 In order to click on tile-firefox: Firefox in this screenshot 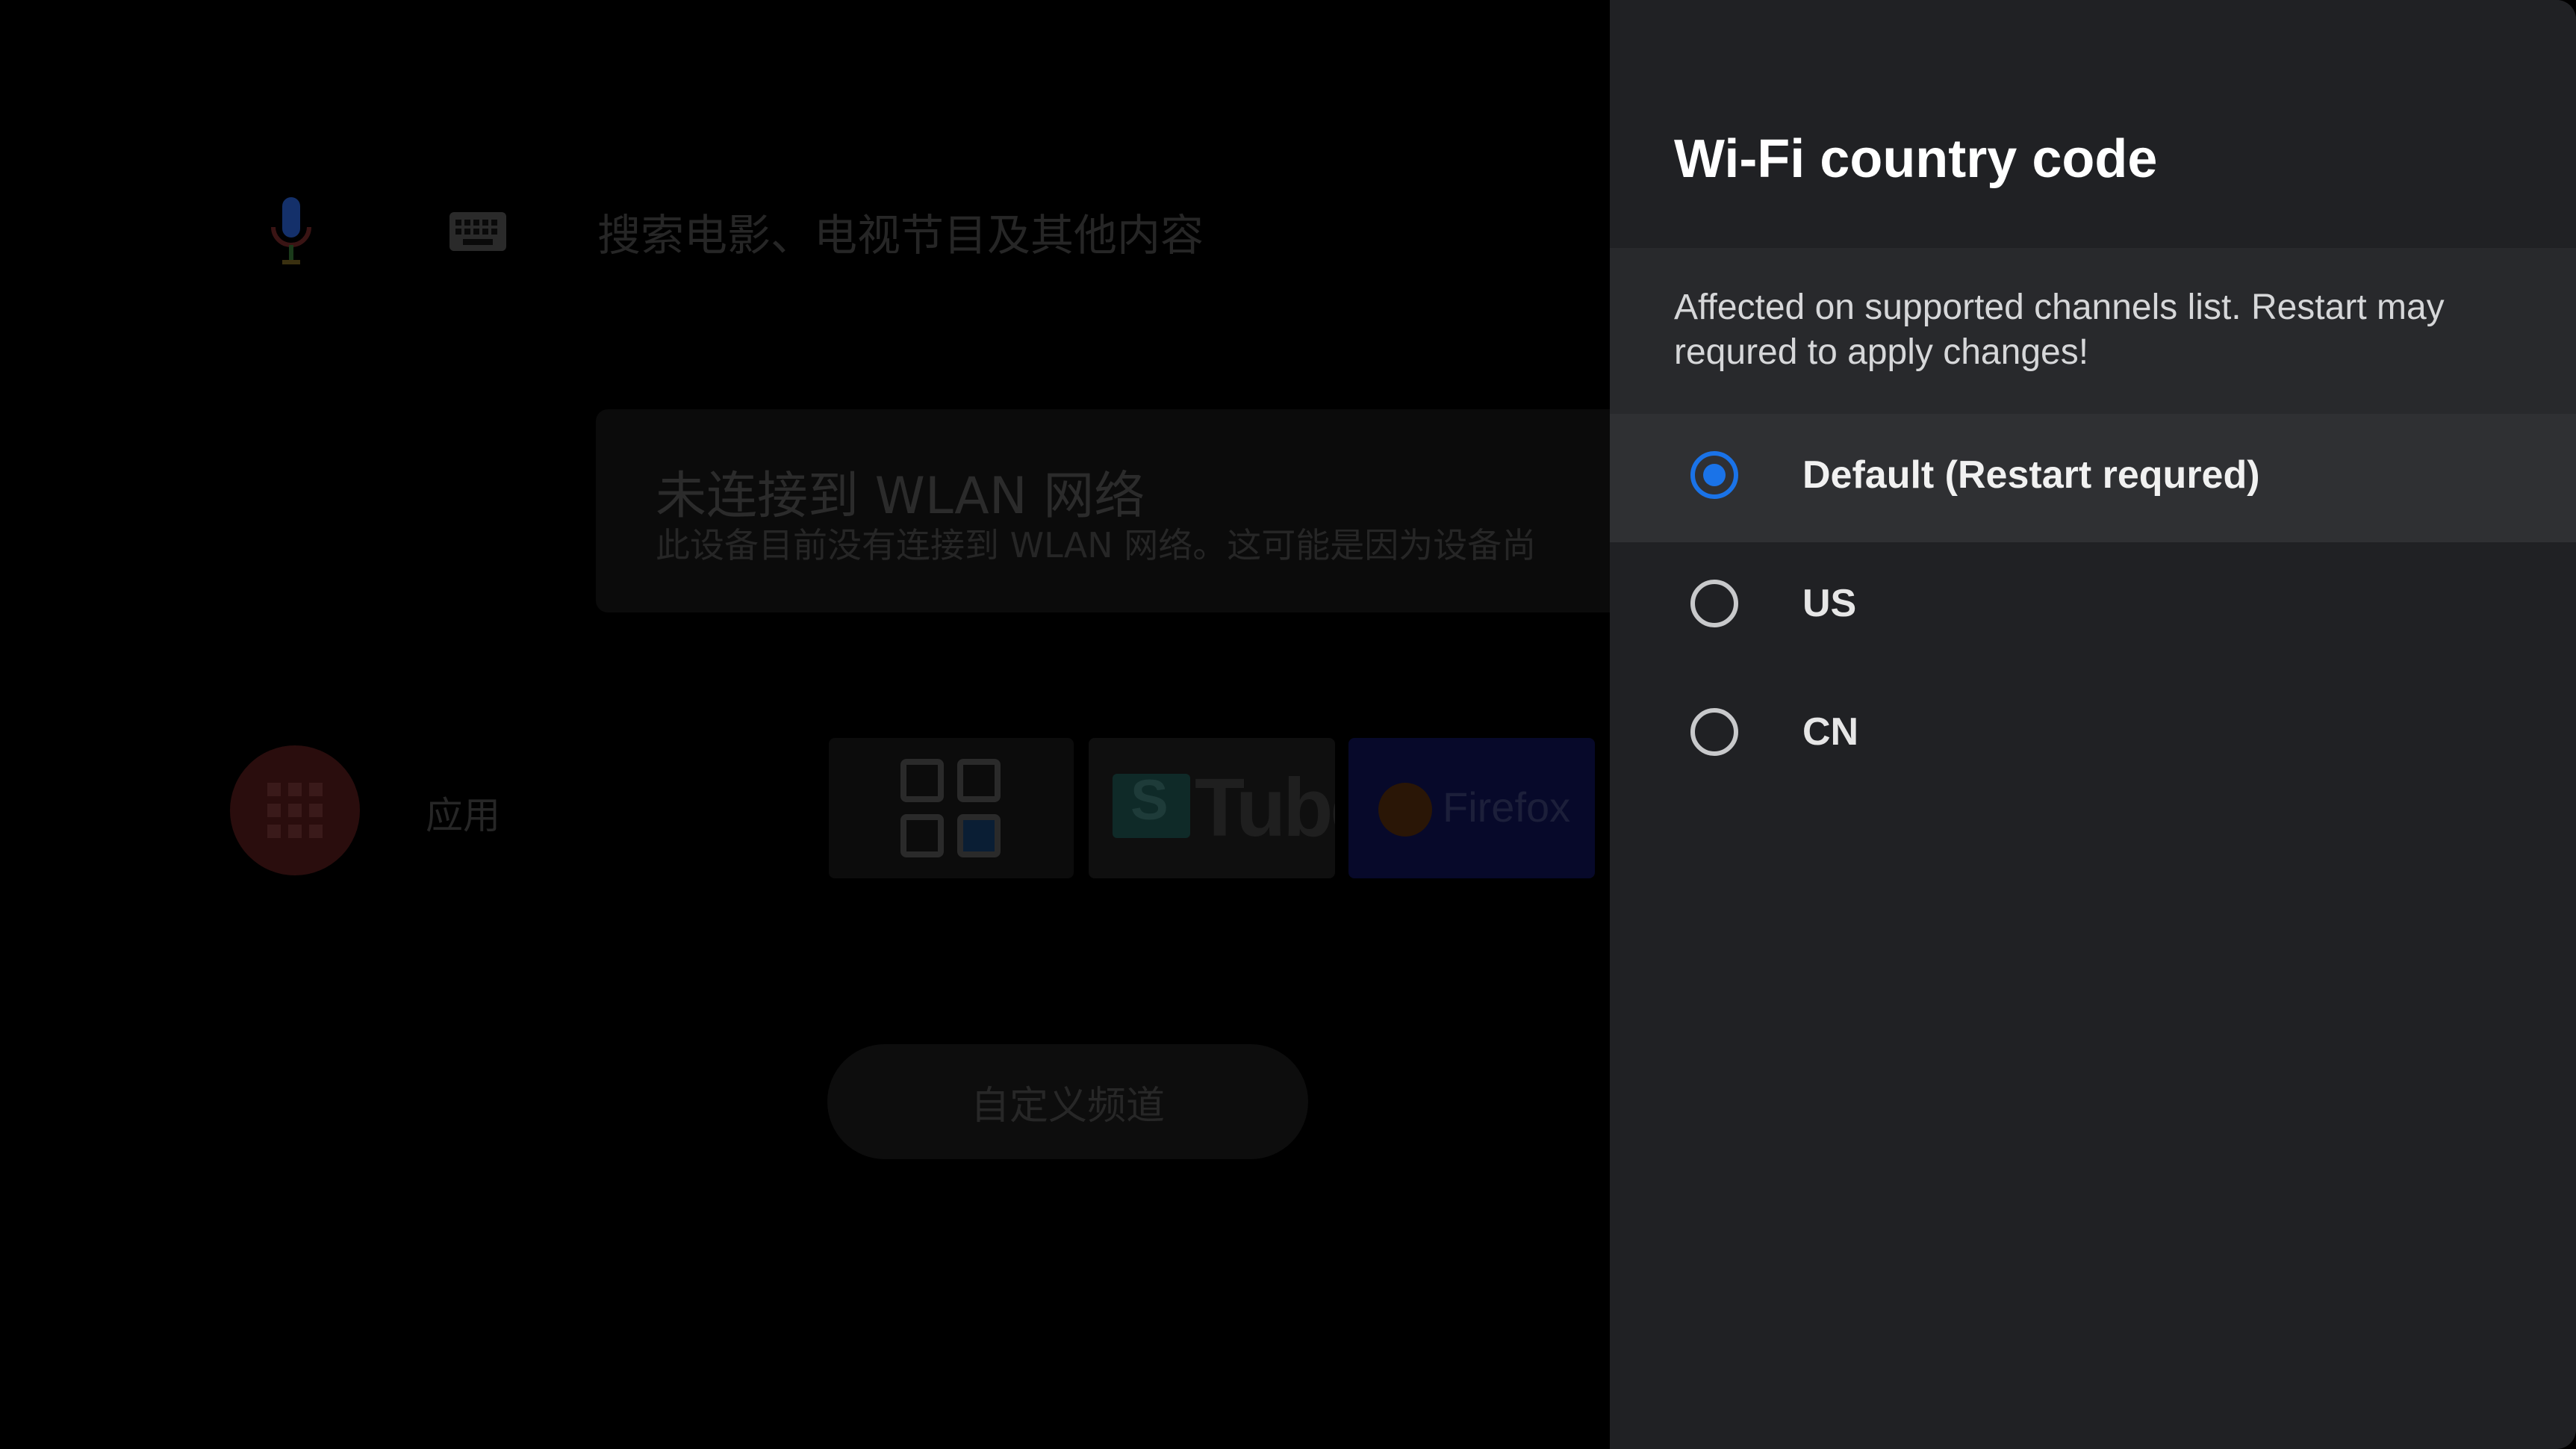, I will do `click(1471, 808)`.